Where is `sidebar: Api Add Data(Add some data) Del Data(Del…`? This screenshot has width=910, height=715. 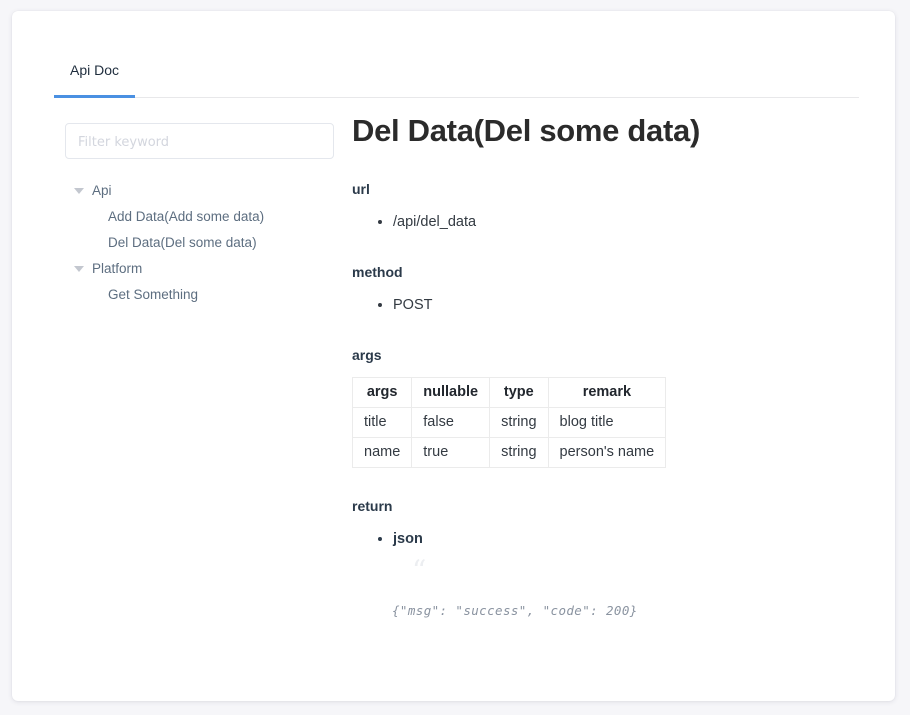
sidebar: Api Add Data(Add some data) Del Data(Del… is located at coordinates (201, 215).